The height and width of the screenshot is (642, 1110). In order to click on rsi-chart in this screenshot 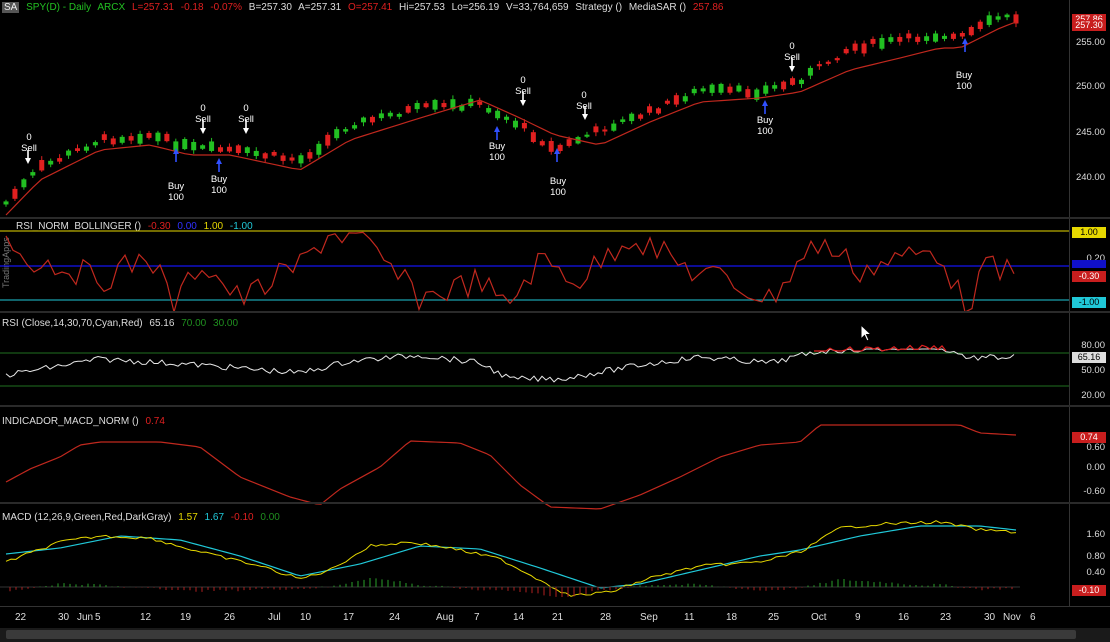, I will do `click(534, 358)`.